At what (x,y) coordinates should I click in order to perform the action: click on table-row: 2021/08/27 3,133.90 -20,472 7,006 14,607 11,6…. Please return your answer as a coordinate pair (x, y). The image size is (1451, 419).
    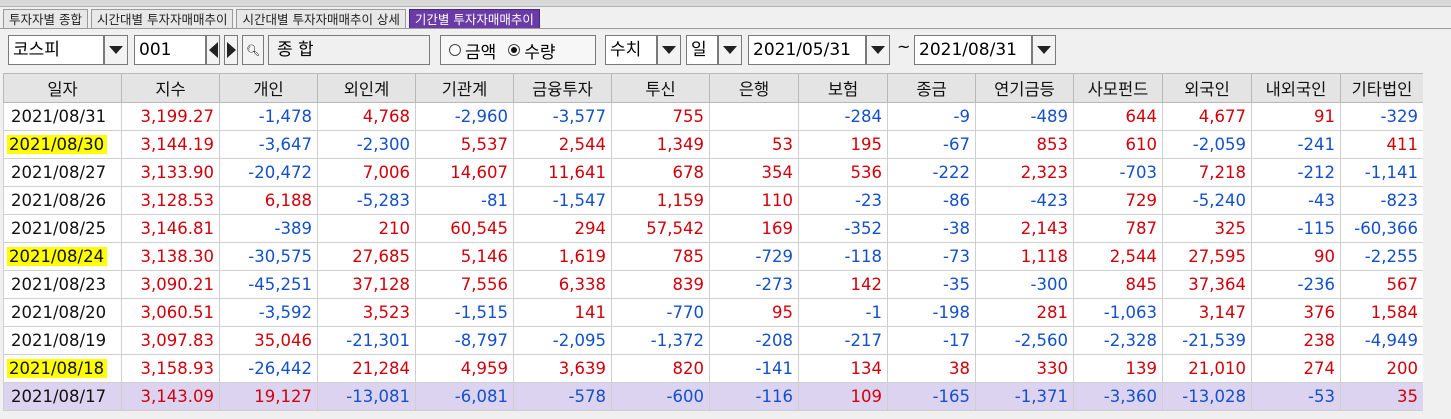
    Looking at the image, I should click on (713, 172).